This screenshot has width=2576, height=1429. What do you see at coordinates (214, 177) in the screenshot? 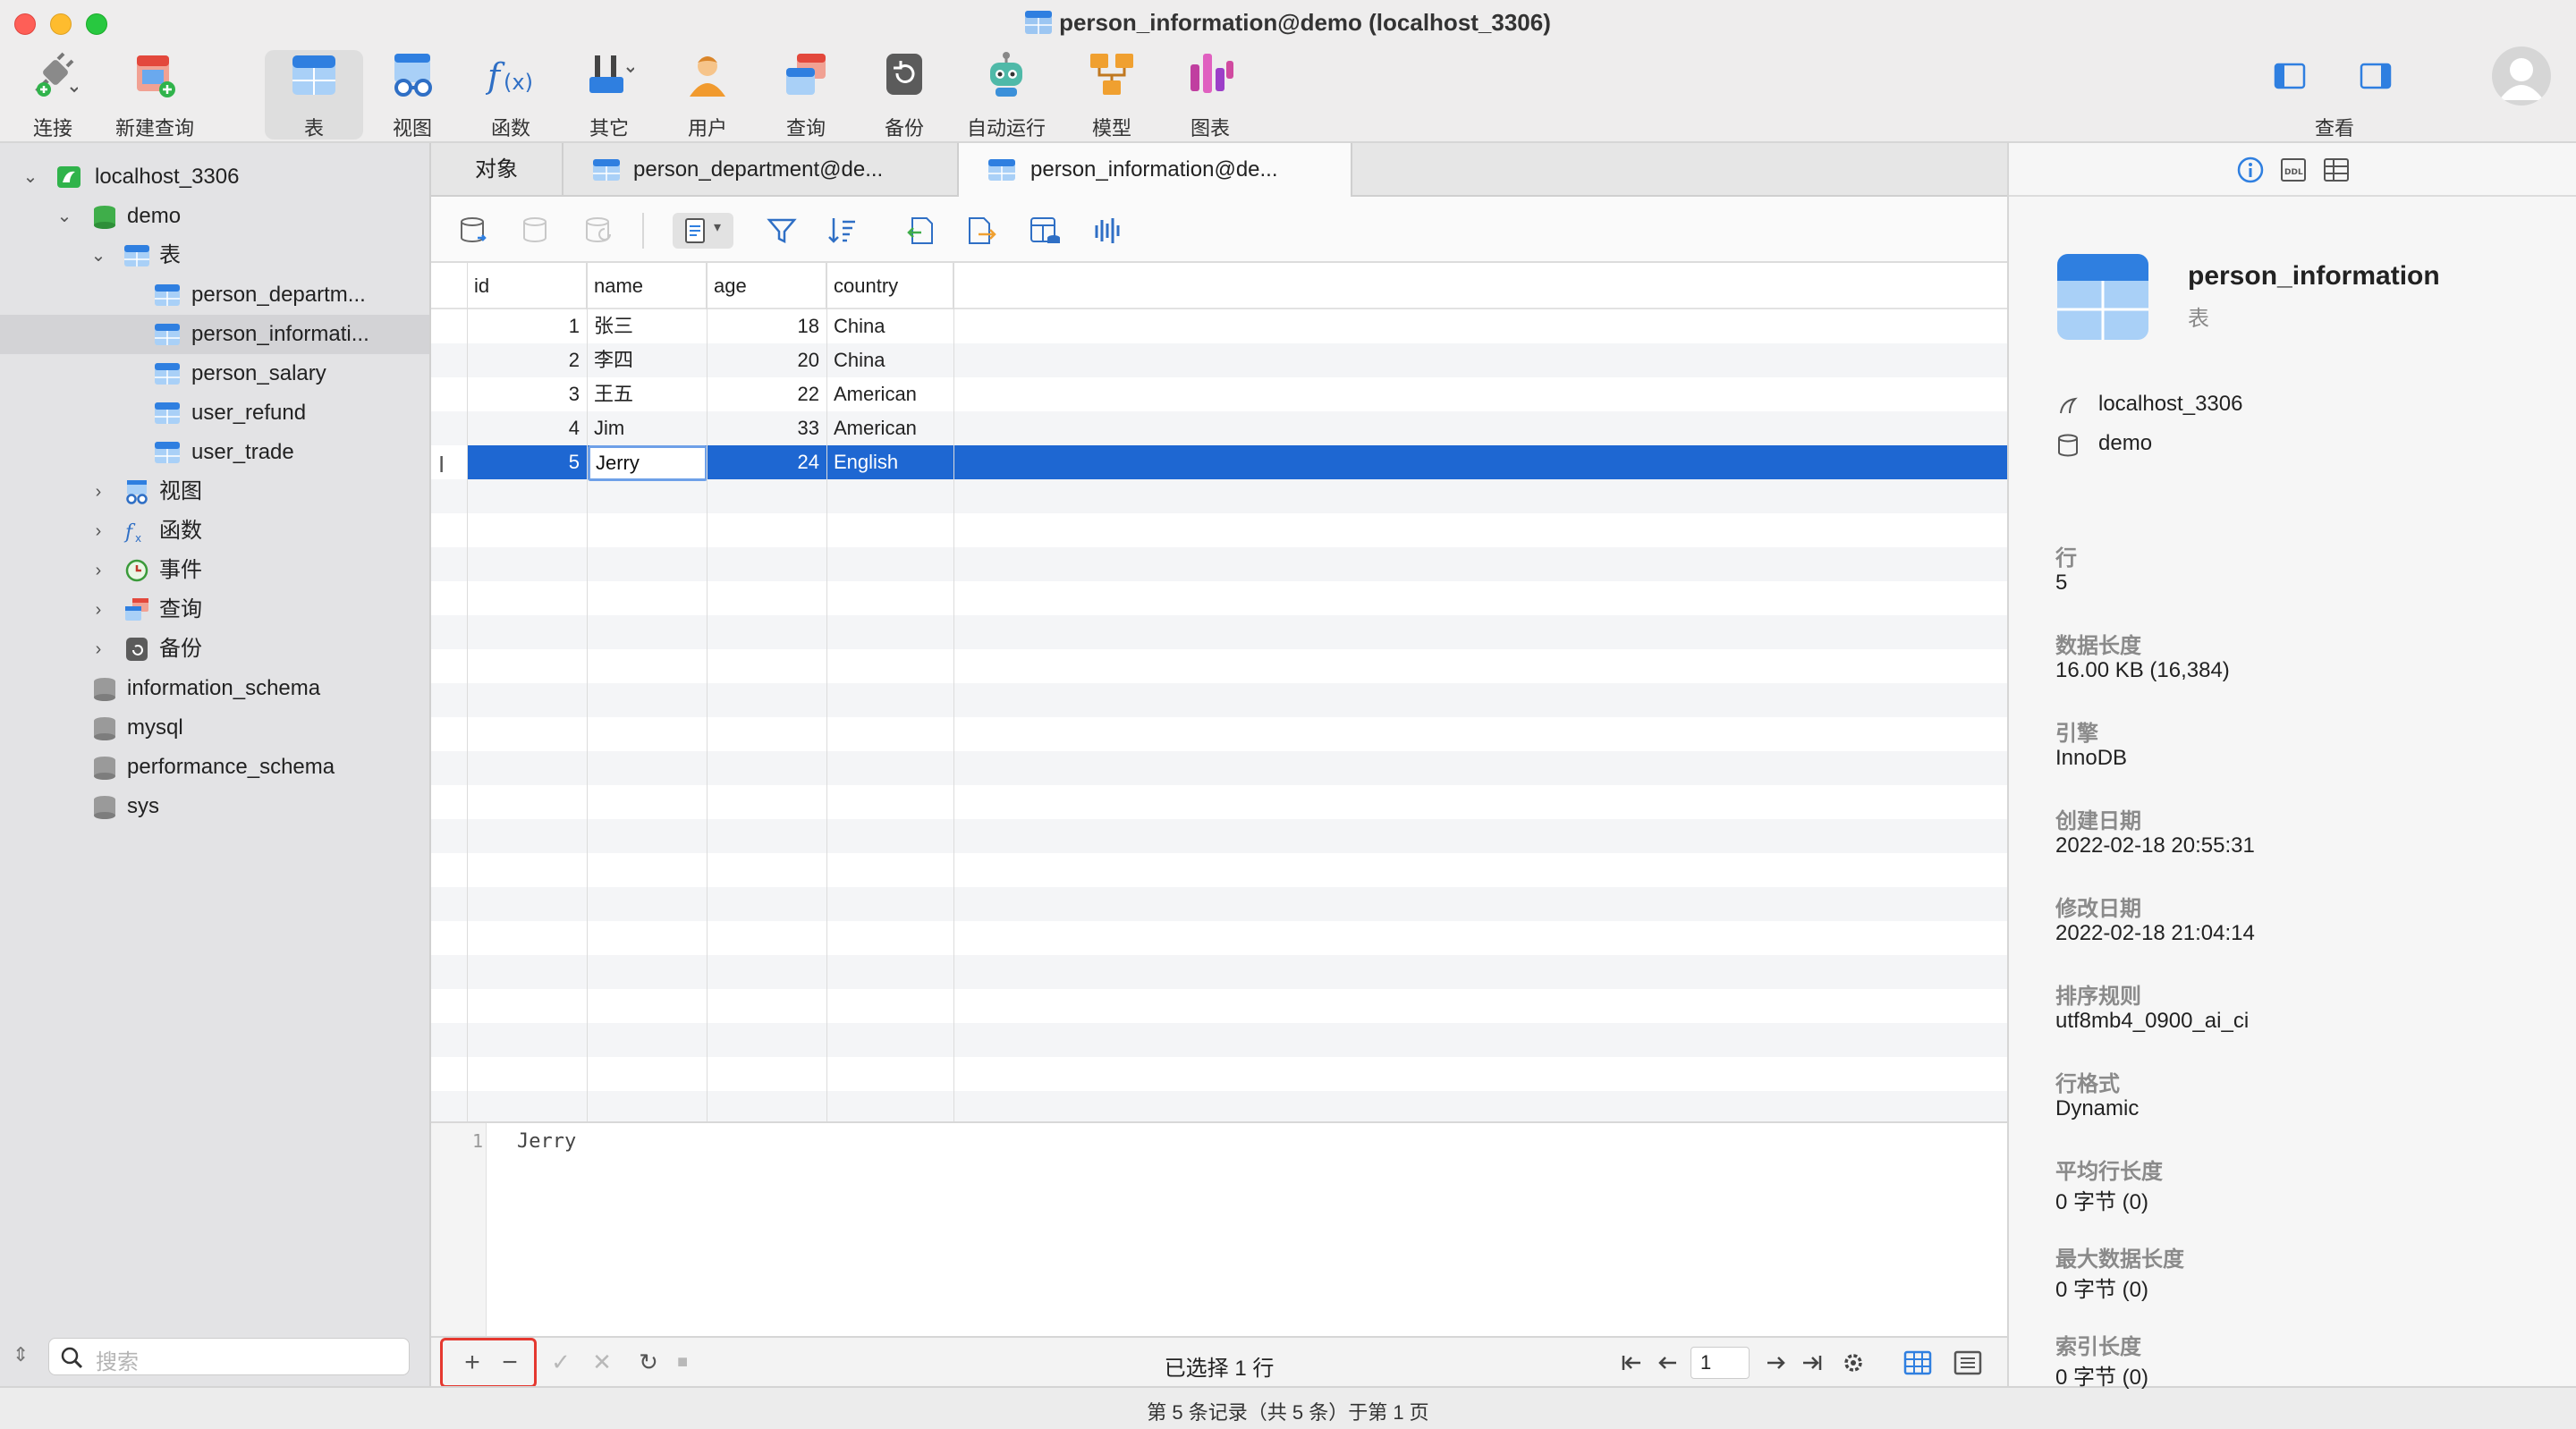
I see `tree-connection-localhost: ⌄ localhost_3306` at bounding box center [214, 177].